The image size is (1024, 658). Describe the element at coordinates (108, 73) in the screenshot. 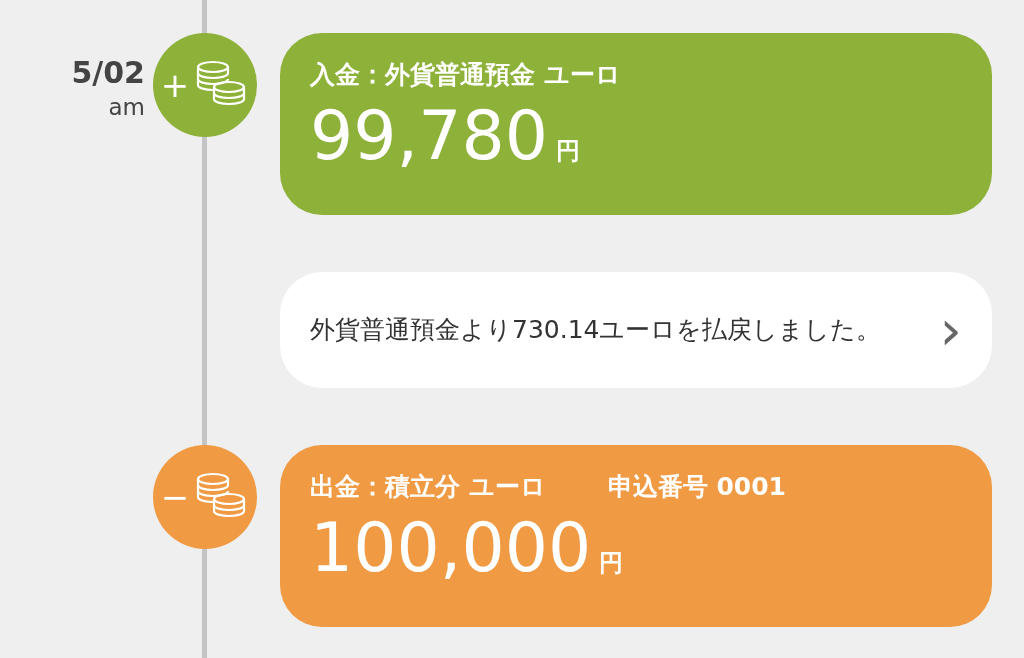

I see `entry-date: 5/02` at that location.